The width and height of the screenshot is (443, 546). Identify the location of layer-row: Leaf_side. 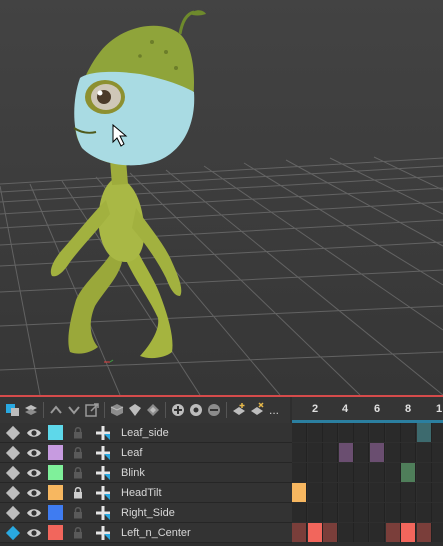
(146, 433).